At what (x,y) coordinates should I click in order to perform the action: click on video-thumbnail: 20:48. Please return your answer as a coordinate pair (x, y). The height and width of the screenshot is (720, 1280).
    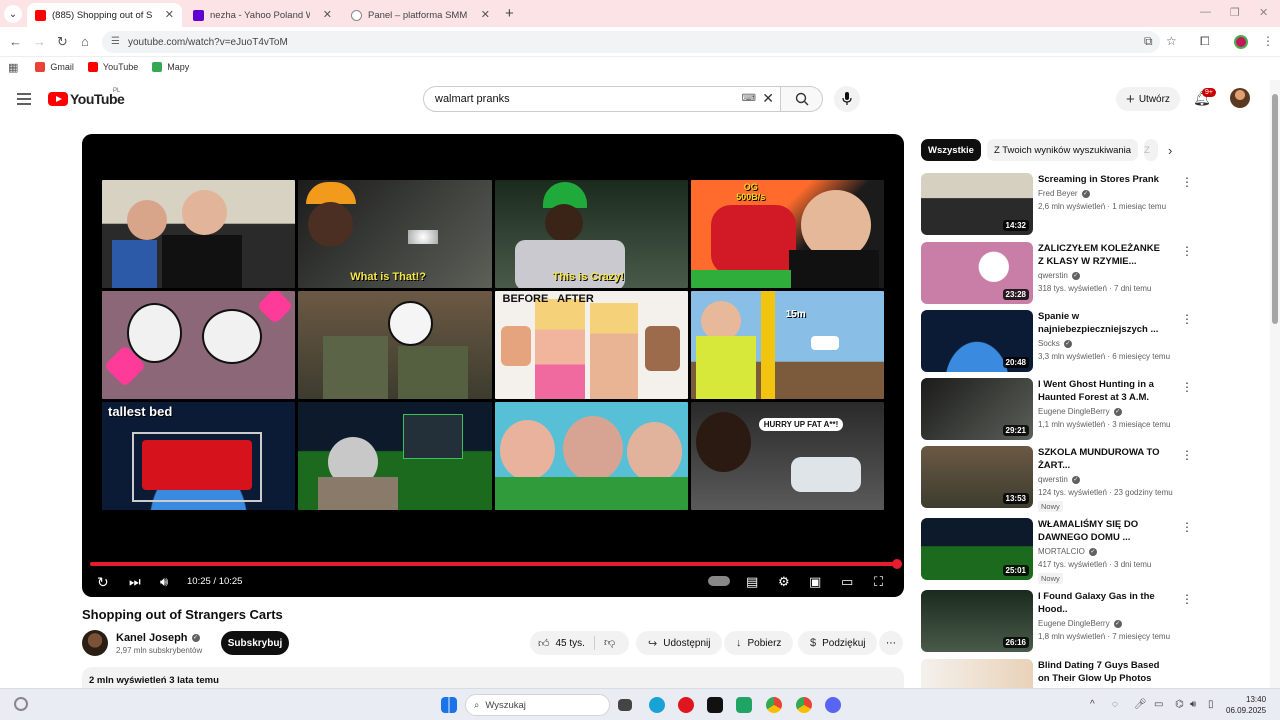
    Looking at the image, I should click on (977, 341).